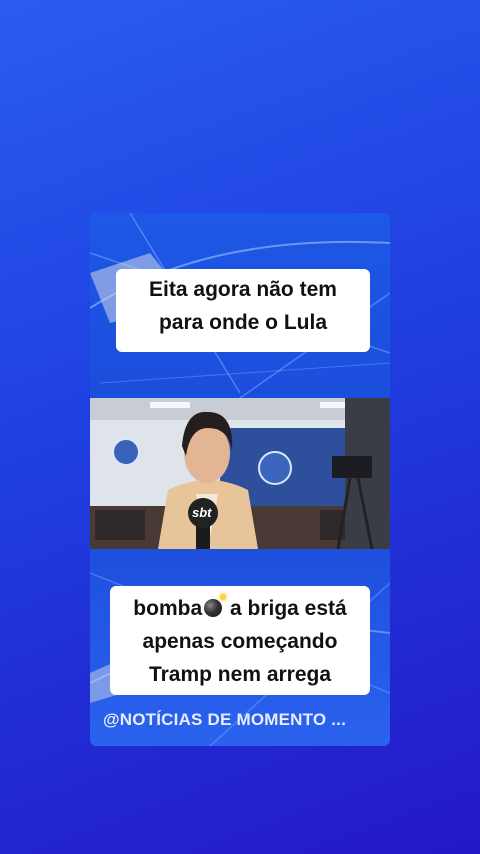 This screenshot has height=854, width=480. Describe the element at coordinates (168, 608) in the screenshot. I see `caption-bottom-line1-before: bomba` at that location.